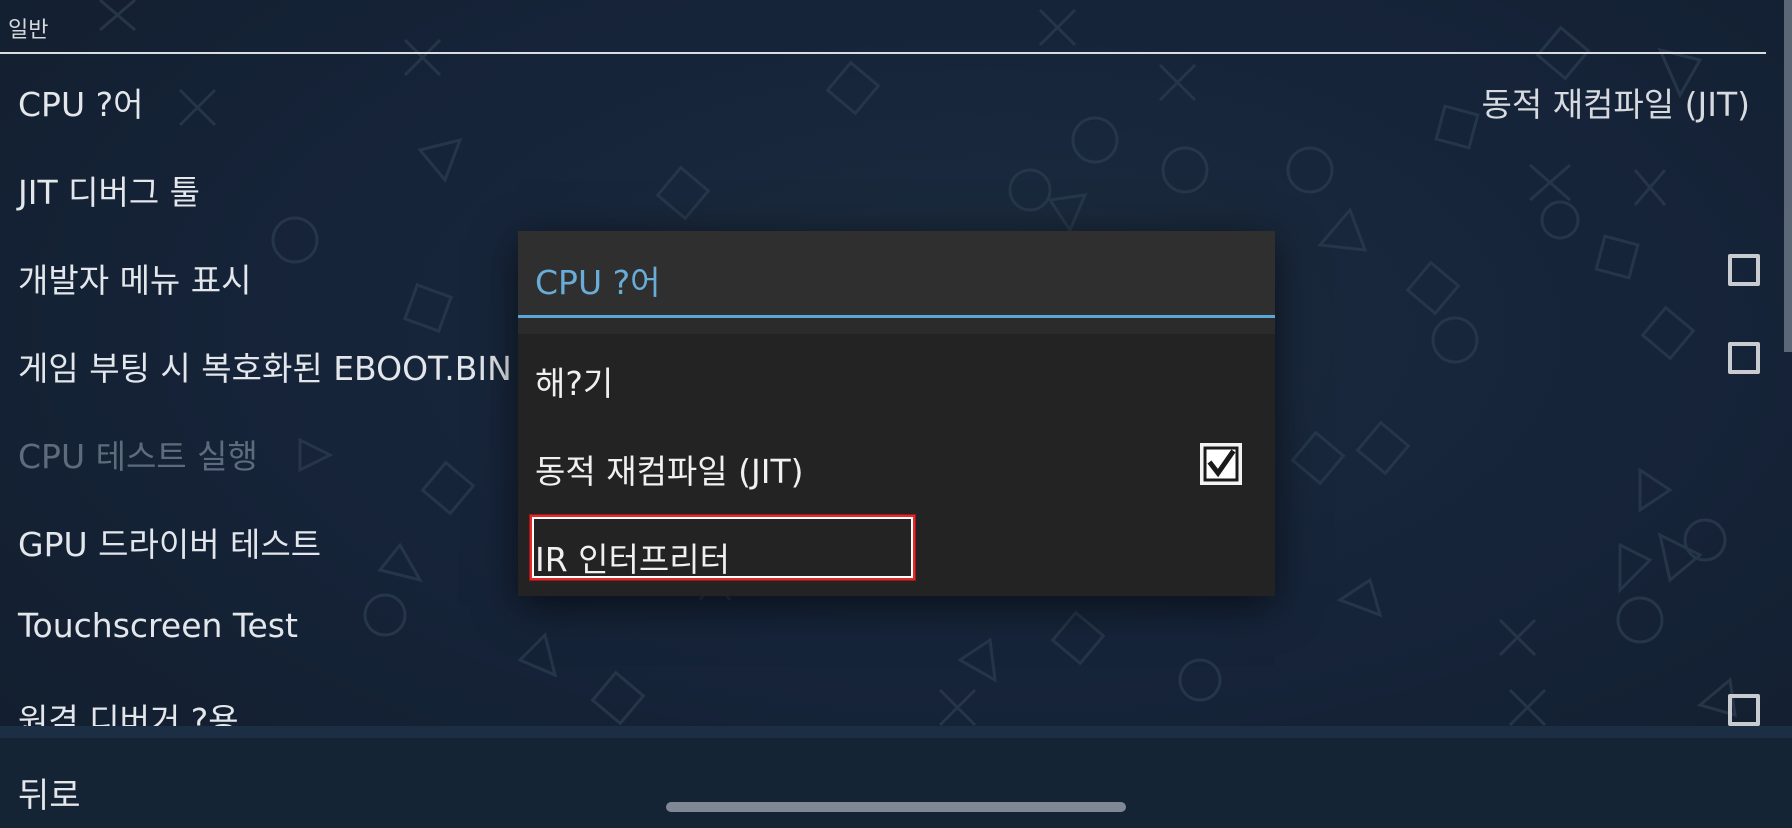  What do you see at coordinates (158, 625) in the screenshot?
I see `setting-label: Touchscreen Test` at bounding box center [158, 625].